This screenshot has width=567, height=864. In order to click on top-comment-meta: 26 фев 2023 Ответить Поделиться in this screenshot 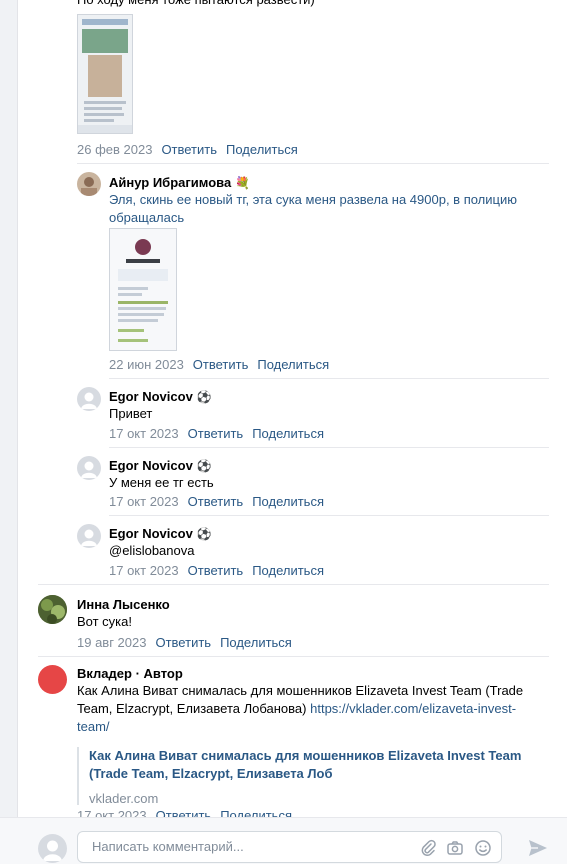, I will do `click(187, 149)`.